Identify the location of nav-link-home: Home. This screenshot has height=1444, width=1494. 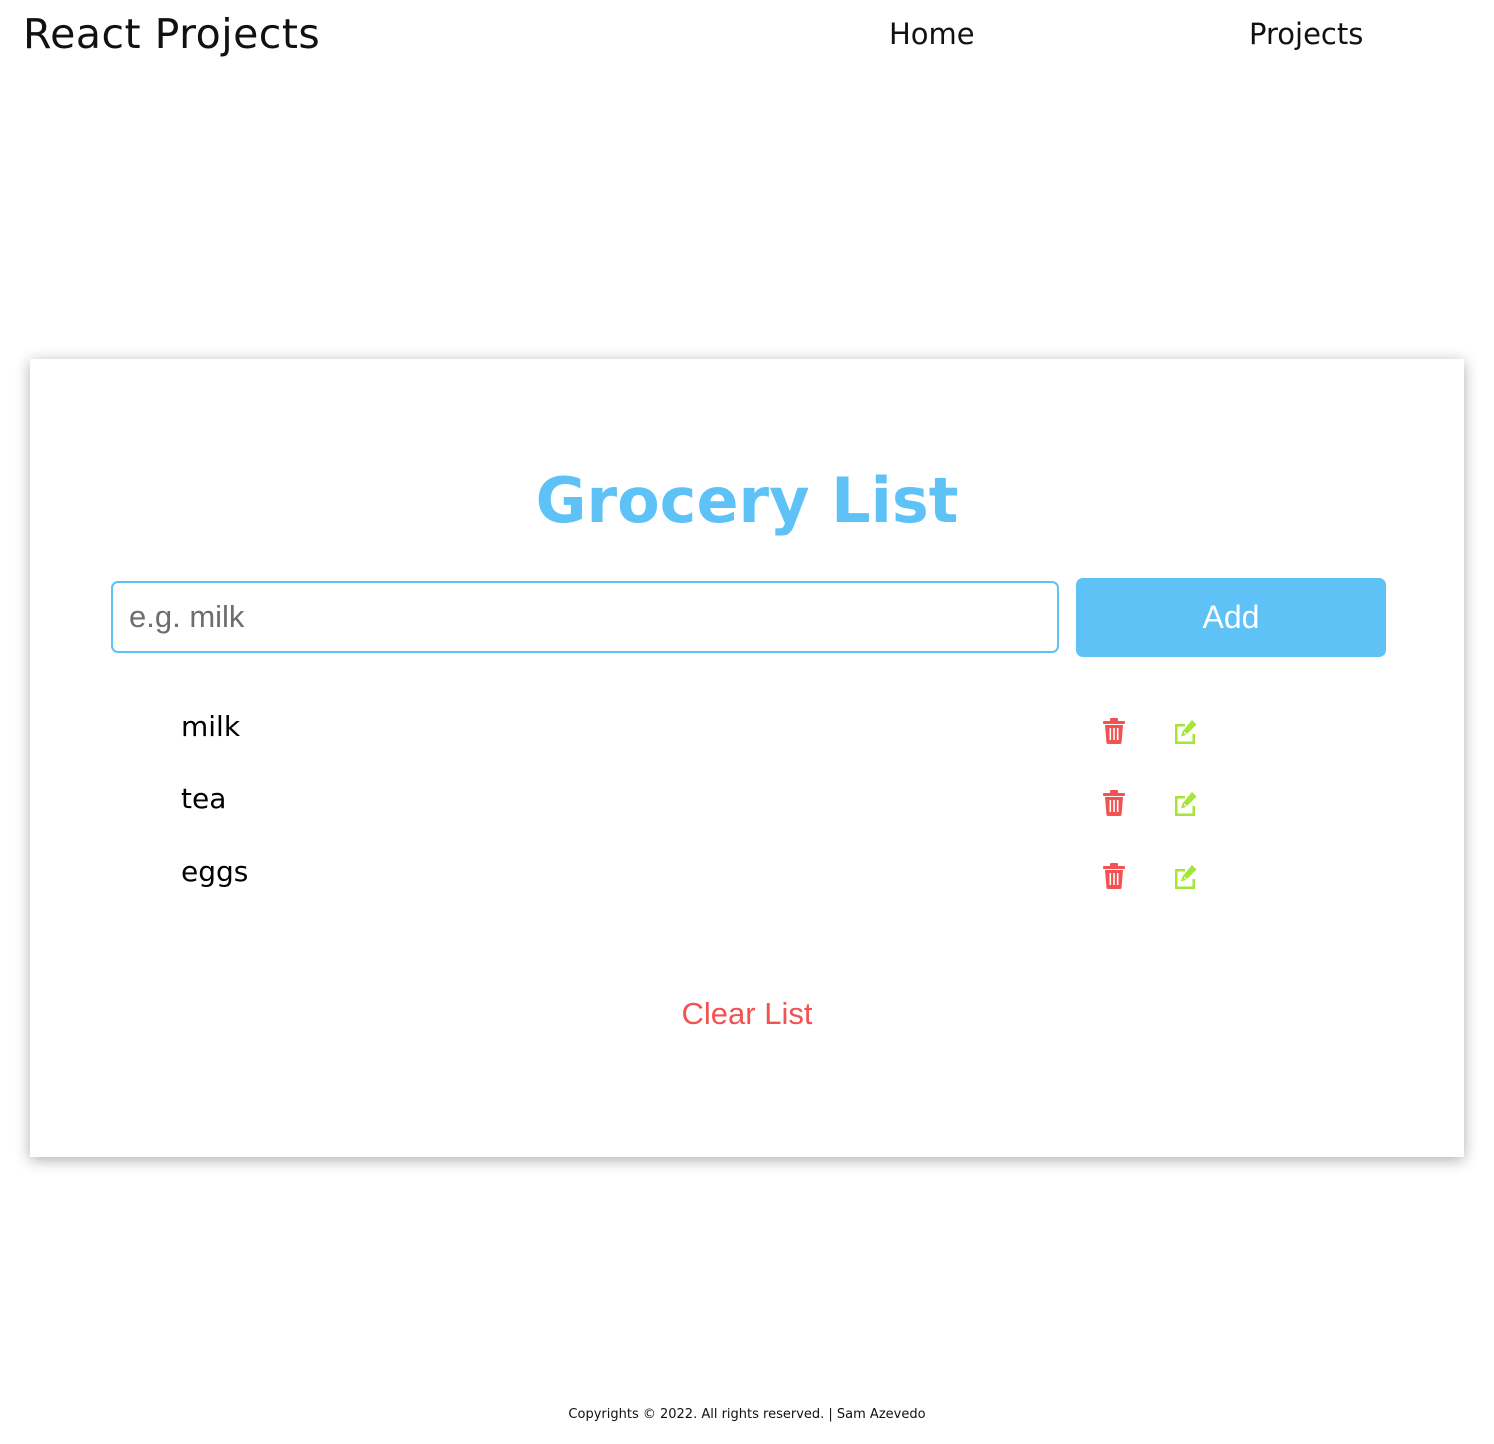
(932, 34).